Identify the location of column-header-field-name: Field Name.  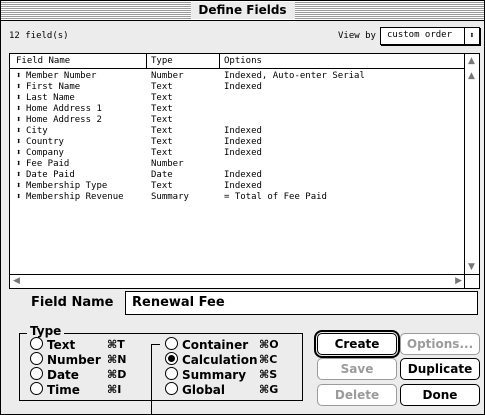
(43, 61).